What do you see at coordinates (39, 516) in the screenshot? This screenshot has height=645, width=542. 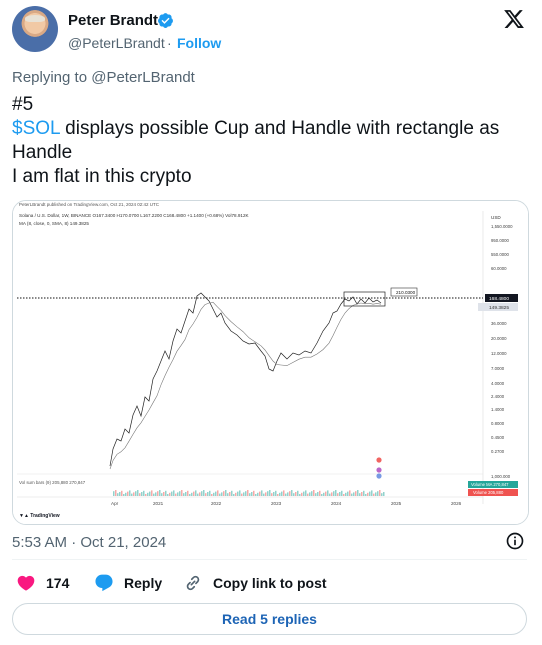 I see `tradingview-brand: ▼▲ TradingView` at bounding box center [39, 516].